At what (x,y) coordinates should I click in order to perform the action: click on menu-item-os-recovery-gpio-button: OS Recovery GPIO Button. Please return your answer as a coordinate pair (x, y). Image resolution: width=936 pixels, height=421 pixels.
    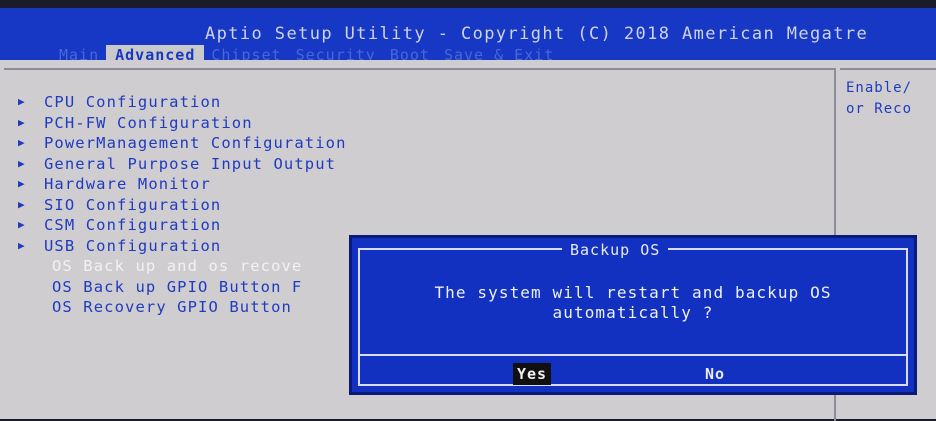
    Looking at the image, I should click on (182, 307).